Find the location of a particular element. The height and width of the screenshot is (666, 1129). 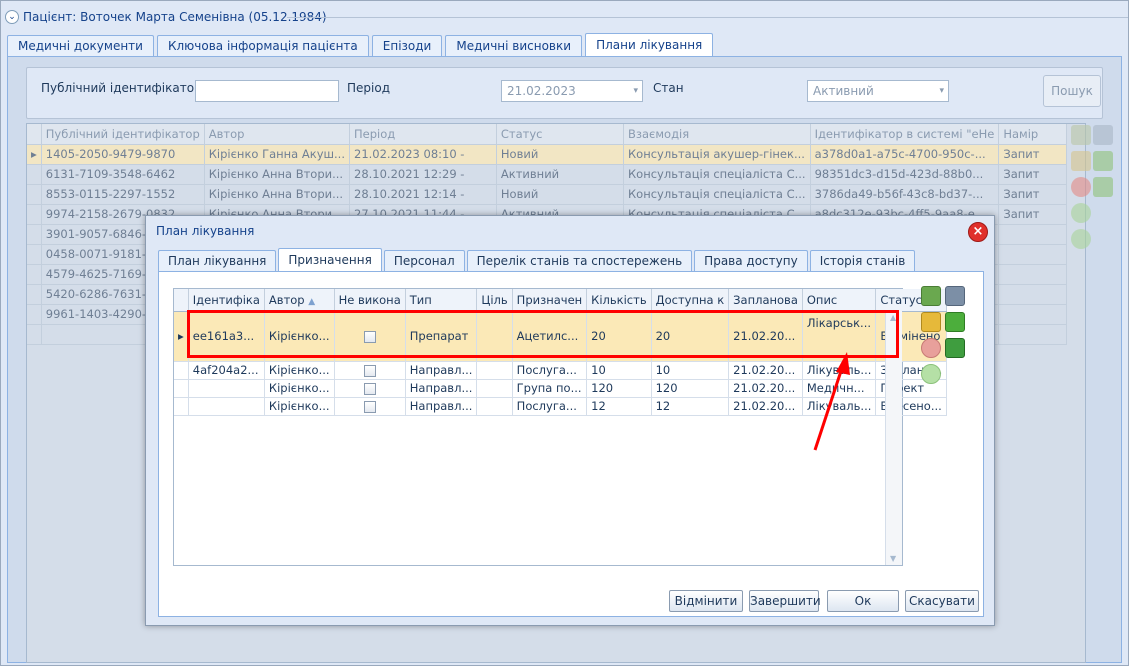

col-not-done: Не викона is located at coordinates (370, 300).